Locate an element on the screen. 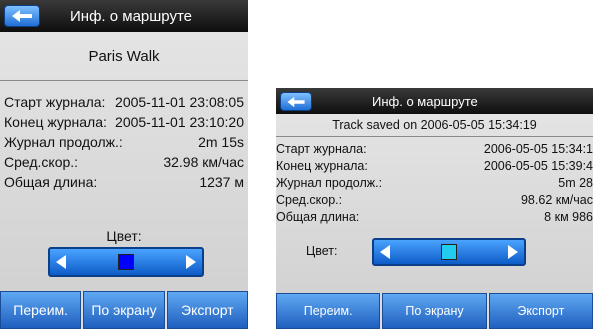 The image size is (593, 329). saved-timestamp: Track saved on 2006-05-05 15:34:19 is located at coordinates (434, 125).